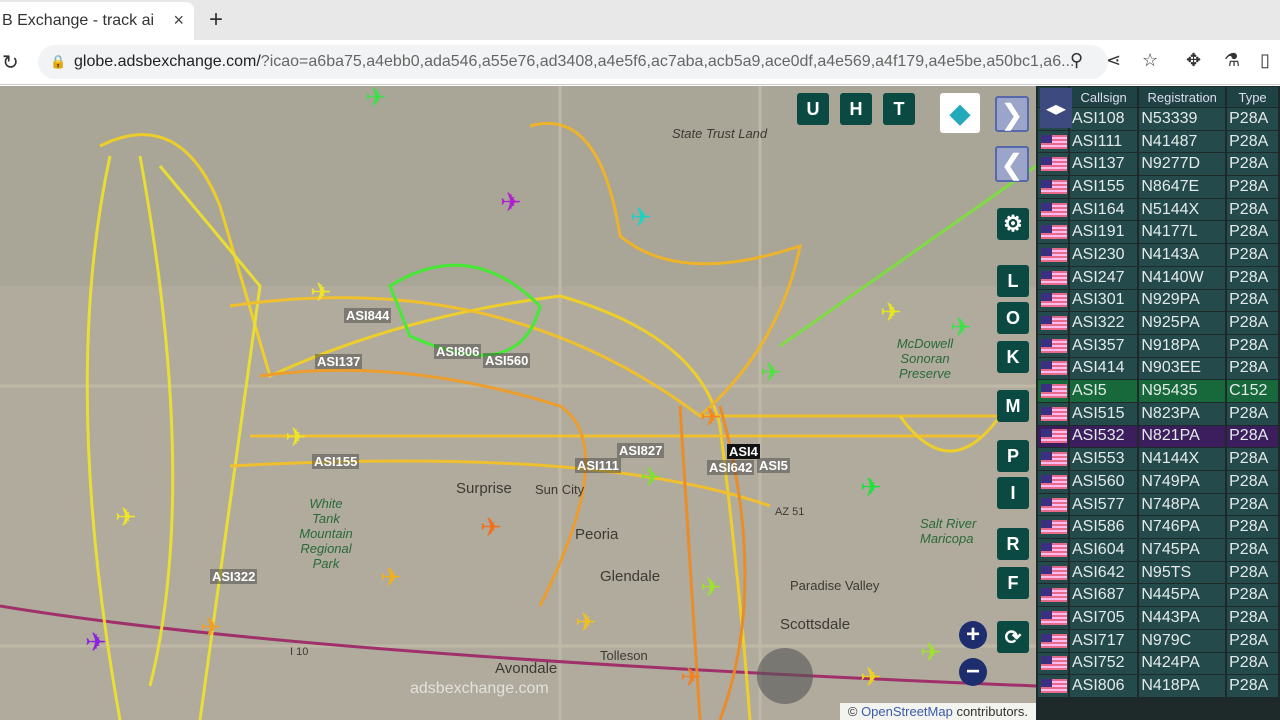 This screenshot has width=1280, height=720. Describe the element at coordinates (1265, 60) in the screenshot. I see `sidepanel-icon: ▯` at that location.